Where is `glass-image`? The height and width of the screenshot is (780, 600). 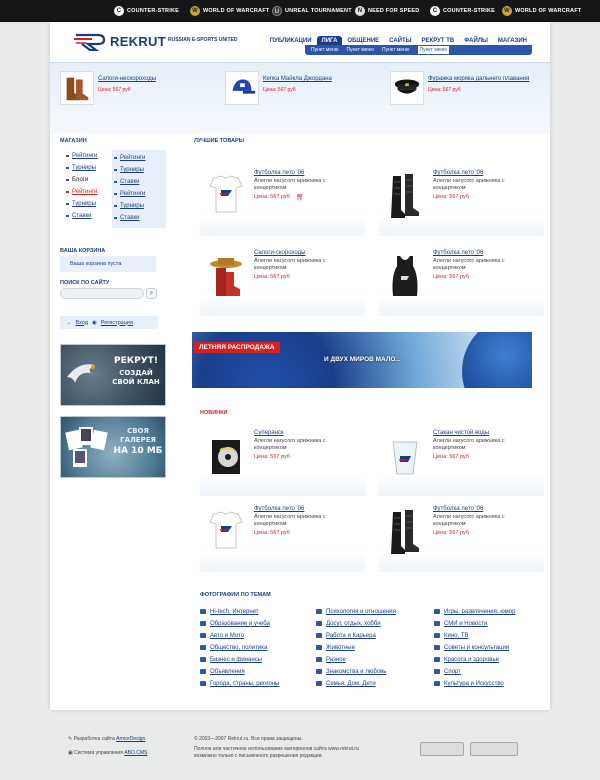 glass-image is located at coordinates (405, 457).